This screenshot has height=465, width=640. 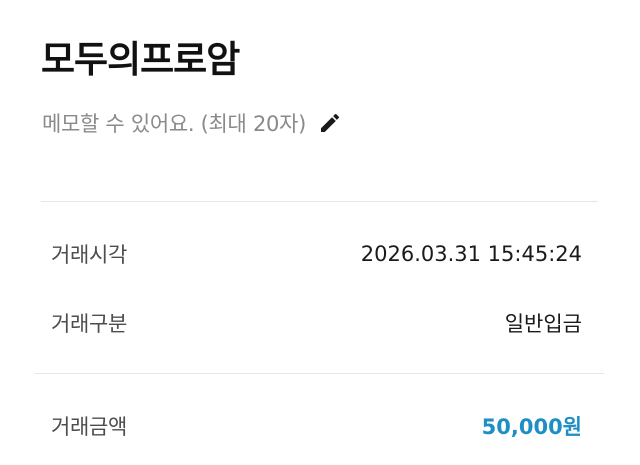 What do you see at coordinates (89, 324) in the screenshot?
I see `detail-label: 거래구분` at bounding box center [89, 324].